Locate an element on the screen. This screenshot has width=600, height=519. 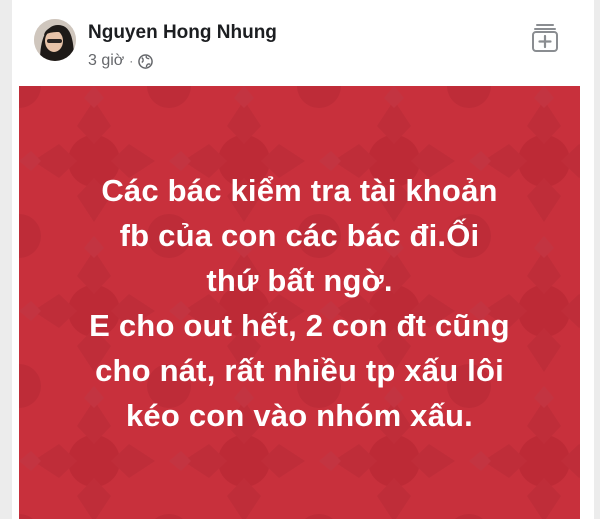
post-meta: 3 giờ · is located at coordinates (121, 61).